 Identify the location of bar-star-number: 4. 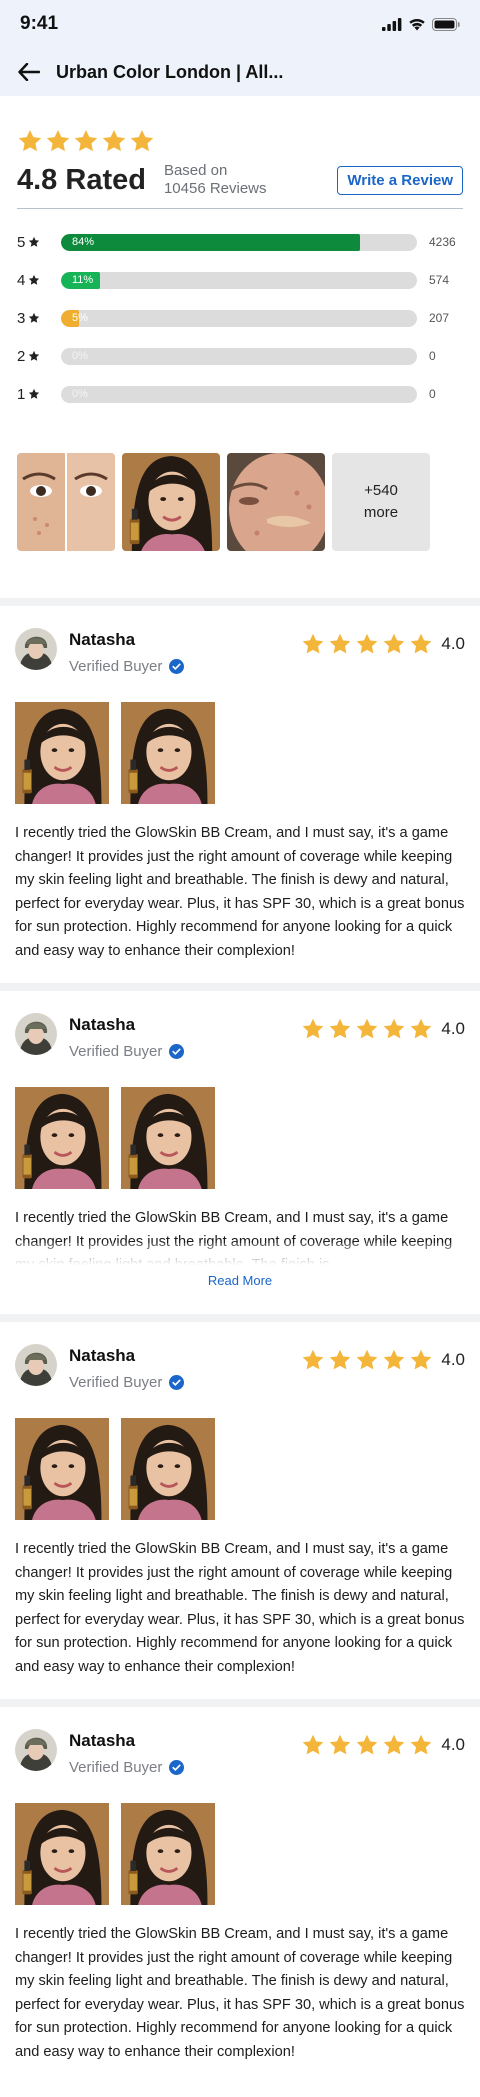
(21, 280).